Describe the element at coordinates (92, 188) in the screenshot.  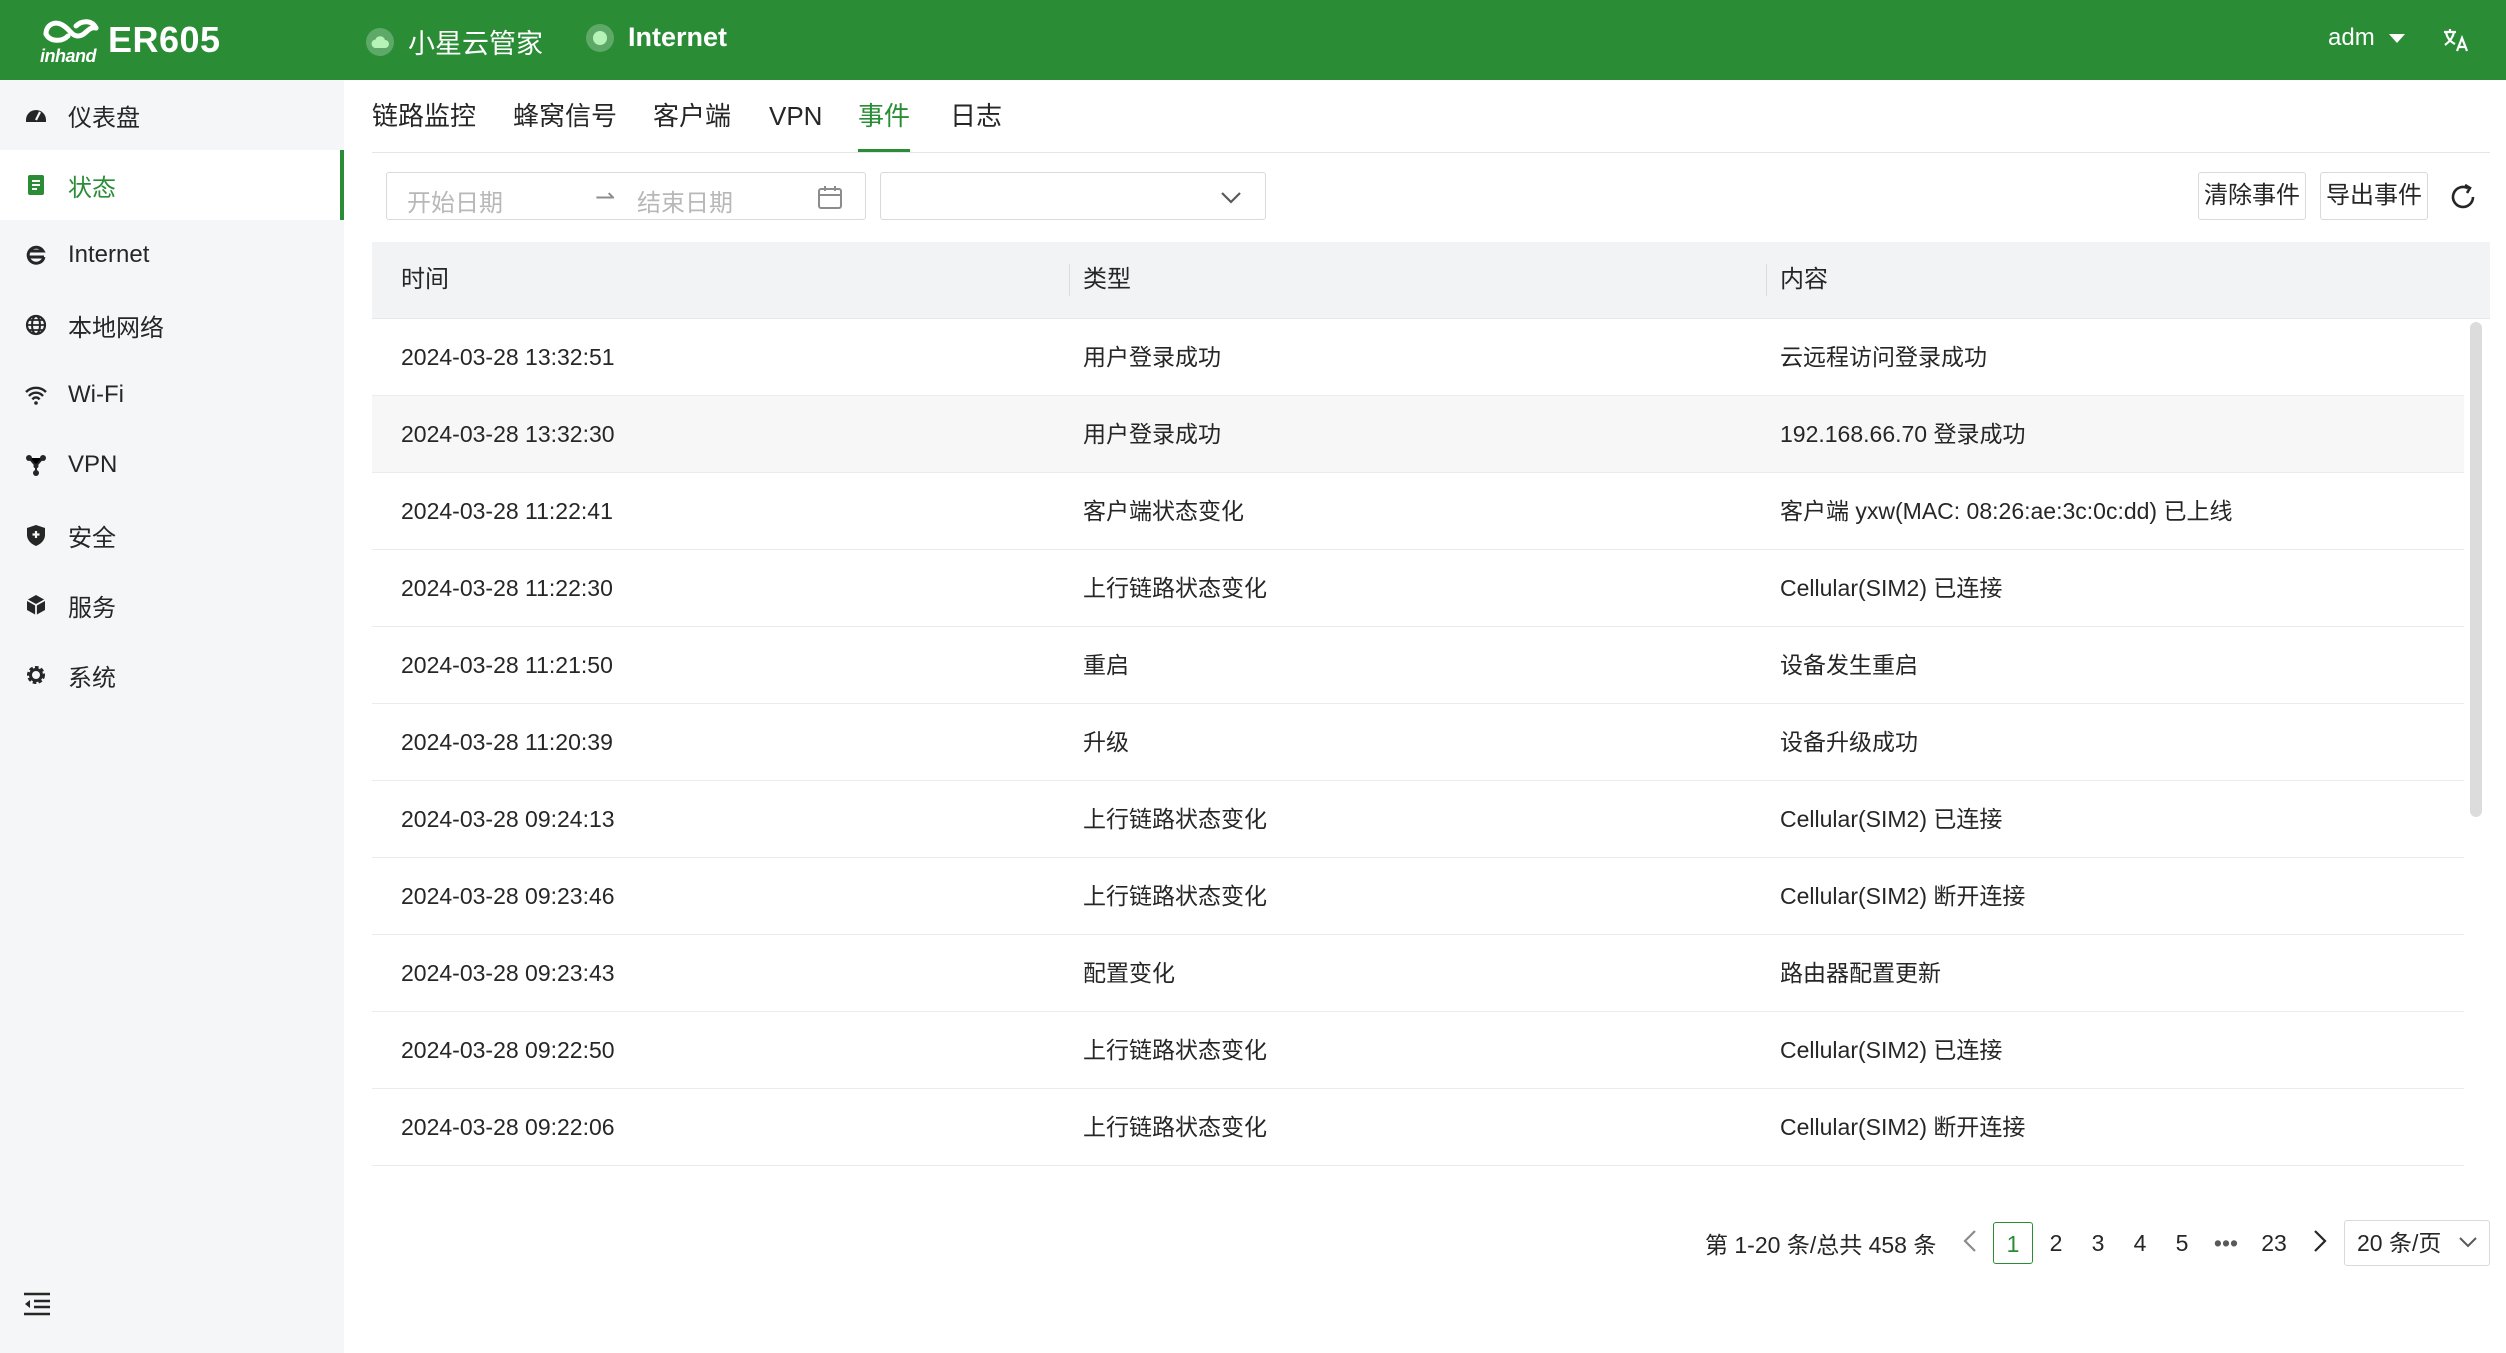
I see `sidebar-item-label: 状态` at that location.